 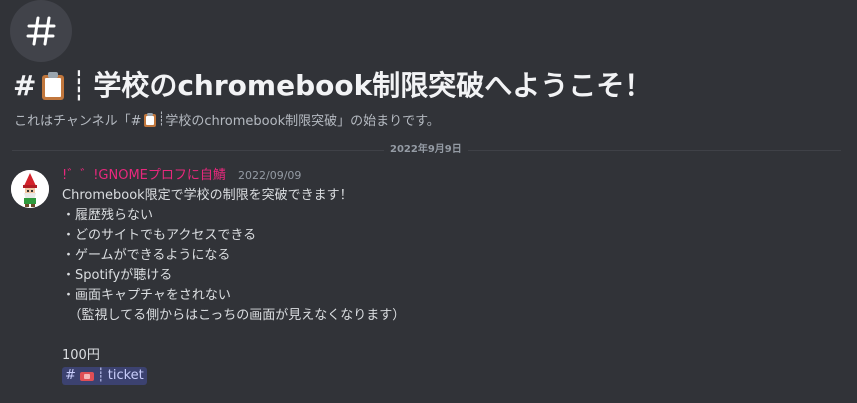 I want to click on message-line: ・どのサイトでもアクセスできる, so click(x=159, y=235).